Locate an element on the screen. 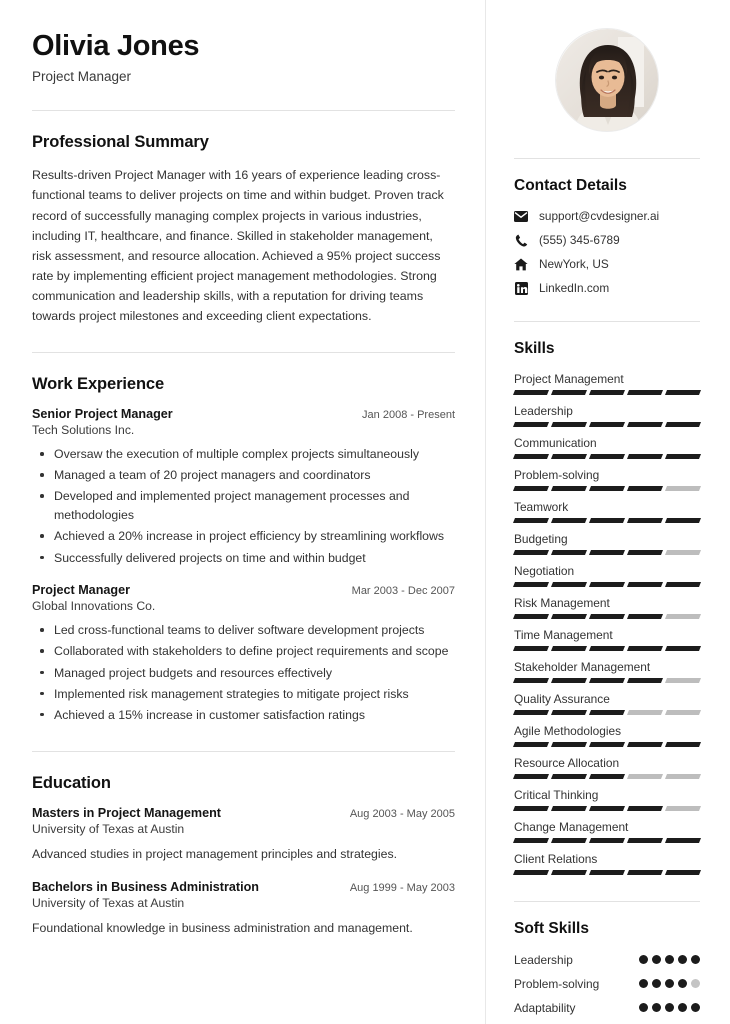 Image resolution: width=730 pixels, height=1024 pixels. job-company: Global Innovations Co. is located at coordinates (94, 606).